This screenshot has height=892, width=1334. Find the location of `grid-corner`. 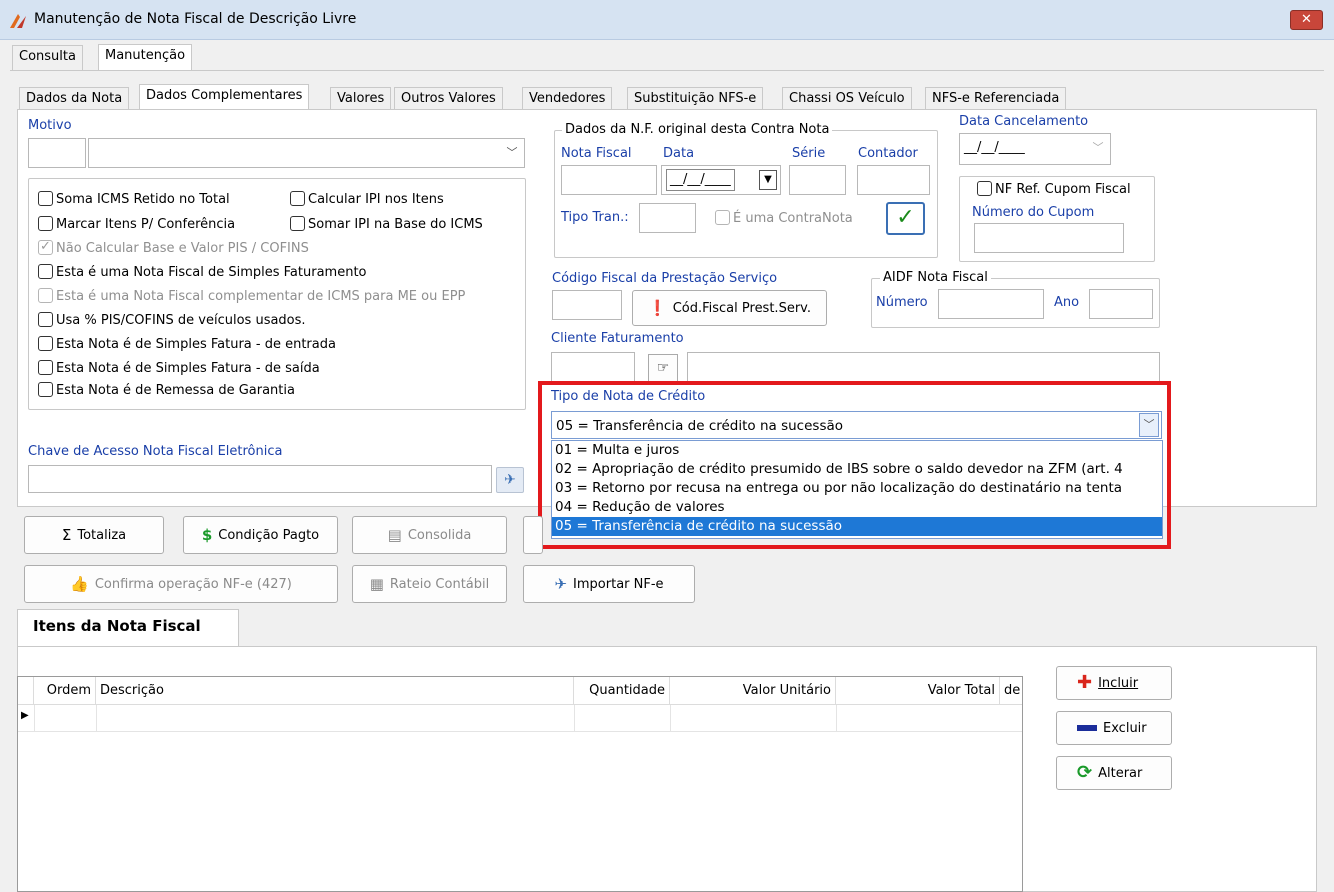

grid-corner is located at coordinates (26, 691).